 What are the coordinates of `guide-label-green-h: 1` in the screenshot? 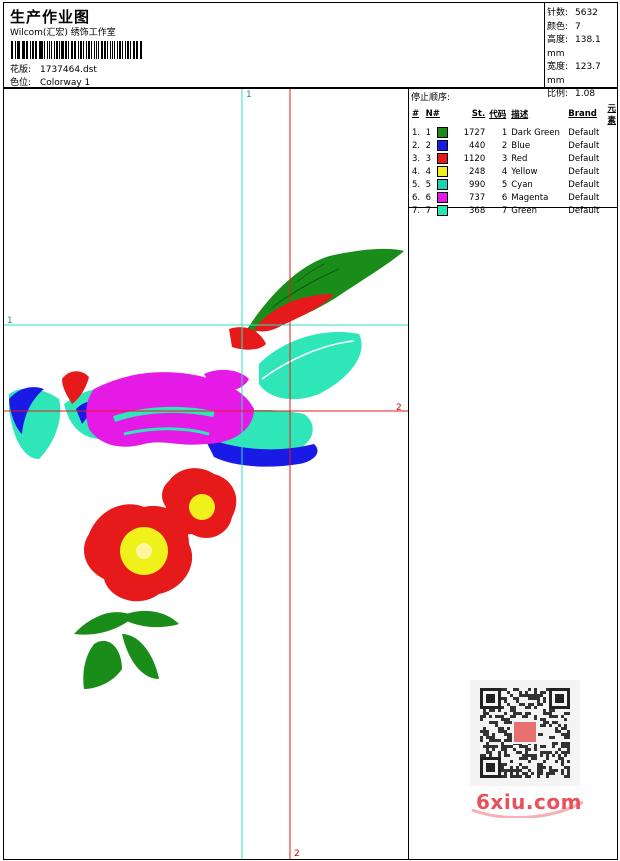 It's located at (10, 321).